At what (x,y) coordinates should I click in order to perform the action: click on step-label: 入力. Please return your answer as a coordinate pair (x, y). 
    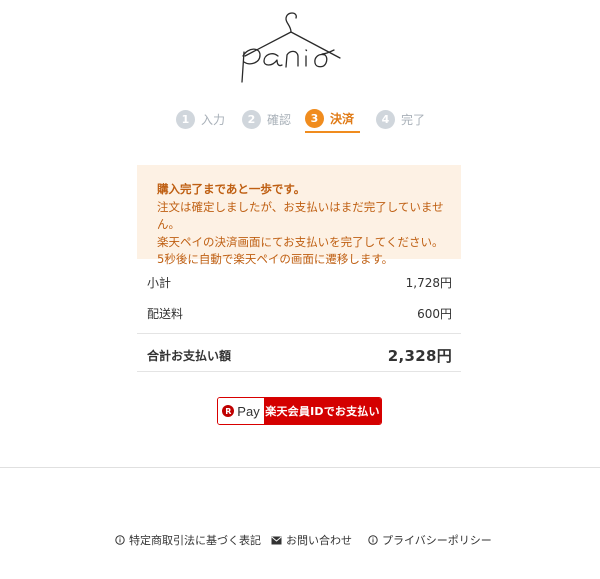
    Looking at the image, I should click on (213, 119).